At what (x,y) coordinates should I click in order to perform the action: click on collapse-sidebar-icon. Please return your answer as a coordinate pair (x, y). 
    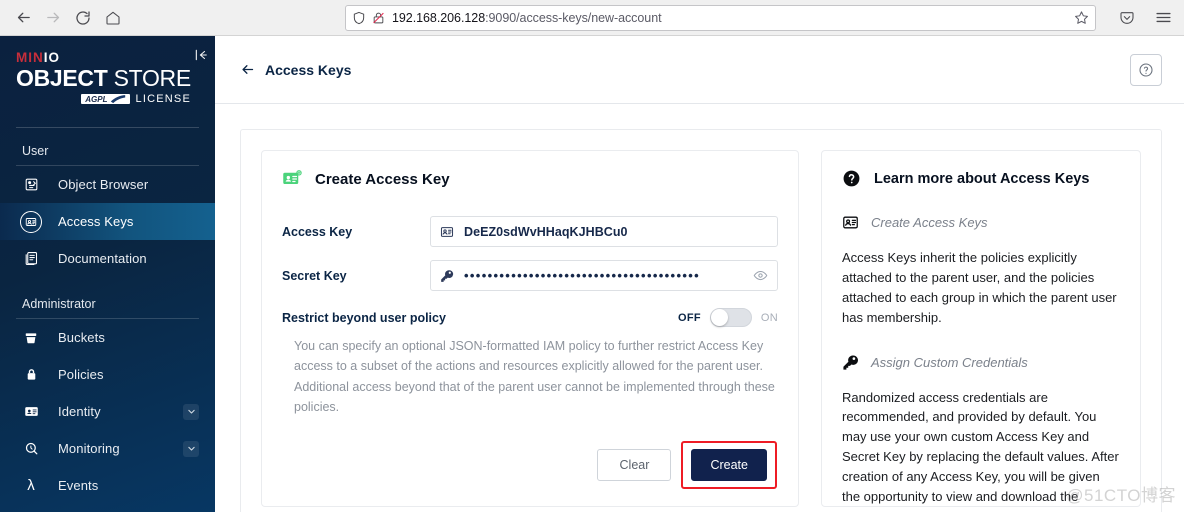
    Looking at the image, I should click on (201, 57).